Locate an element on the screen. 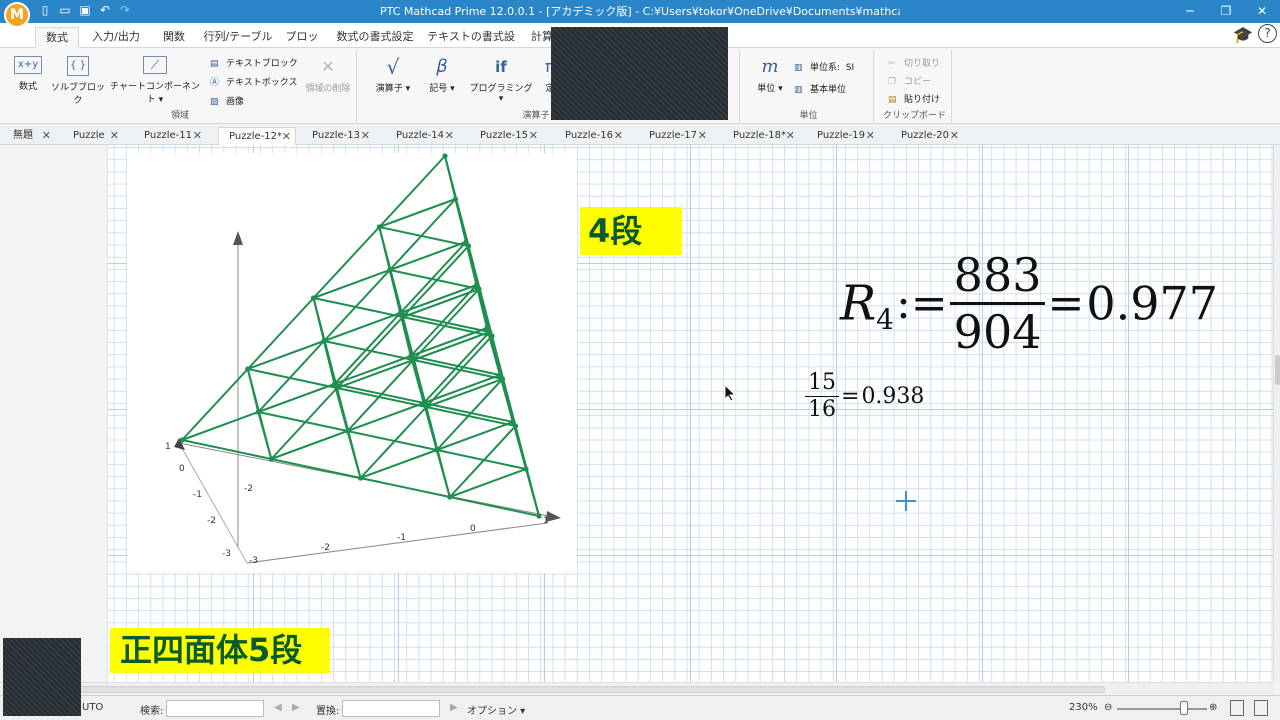  doc-tab: Puzzle-17 ✕ is located at coordinates (675, 136).